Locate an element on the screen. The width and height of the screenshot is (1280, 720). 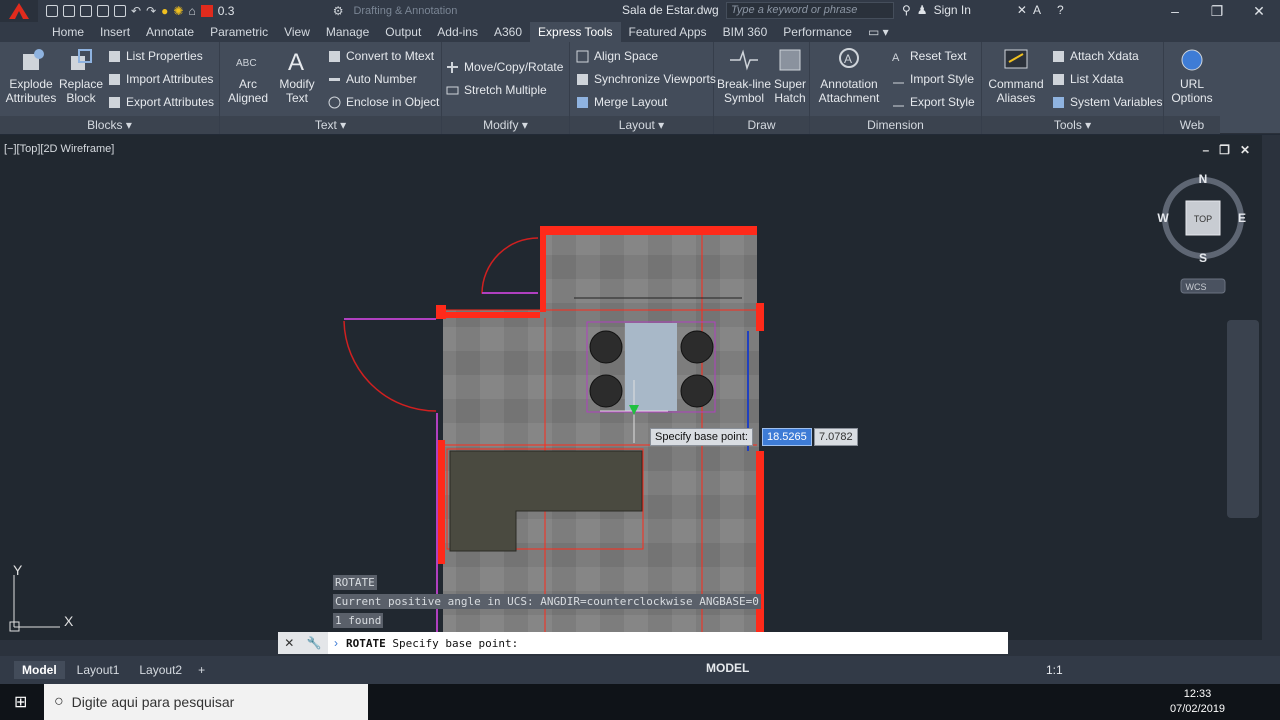
list-properties-button: List Properties is located at coordinates (155, 56).